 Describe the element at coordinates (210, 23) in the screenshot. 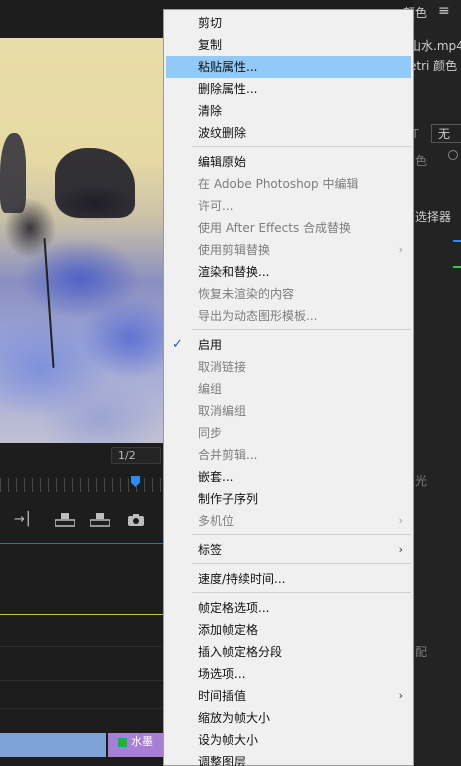

I see `menu-item-label: 剪切` at that location.